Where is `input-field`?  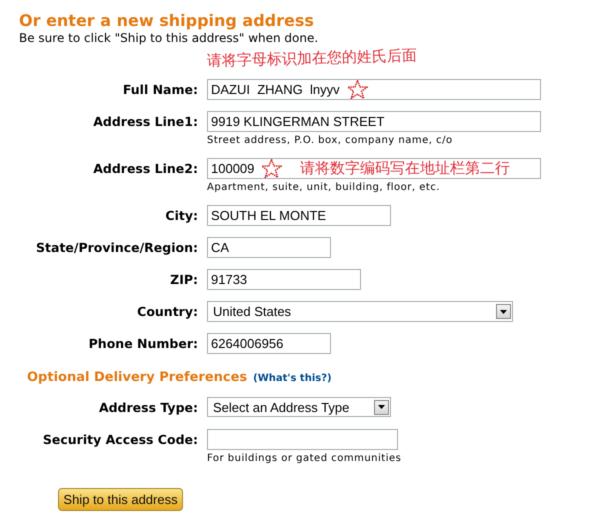 input-field is located at coordinates (302, 439).